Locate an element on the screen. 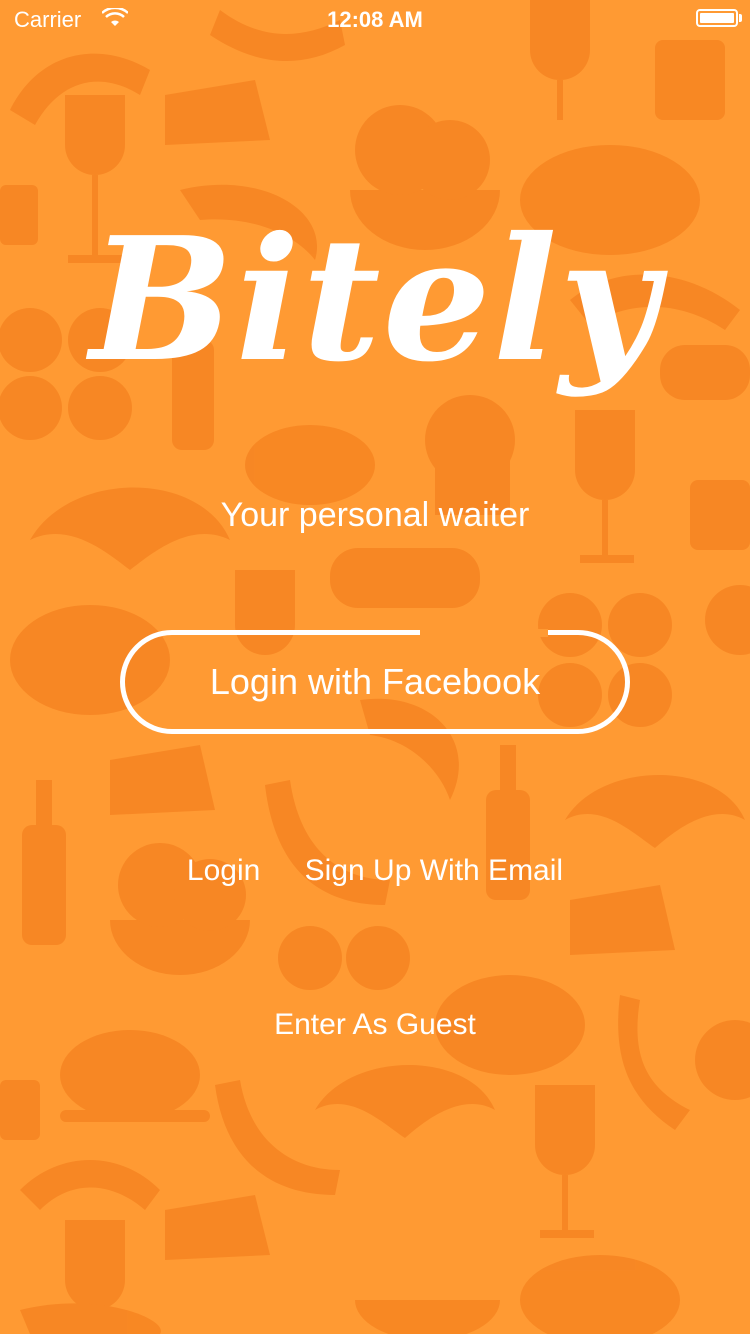 The height and width of the screenshot is (1334, 750). clock: 12:08 AM is located at coordinates (375, 19).